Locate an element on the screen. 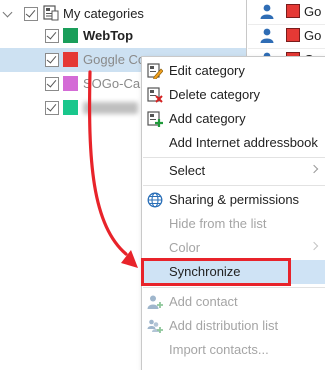 The width and height of the screenshot is (325, 370). annotation-arrow-icon is located at coordinates (112, 169).